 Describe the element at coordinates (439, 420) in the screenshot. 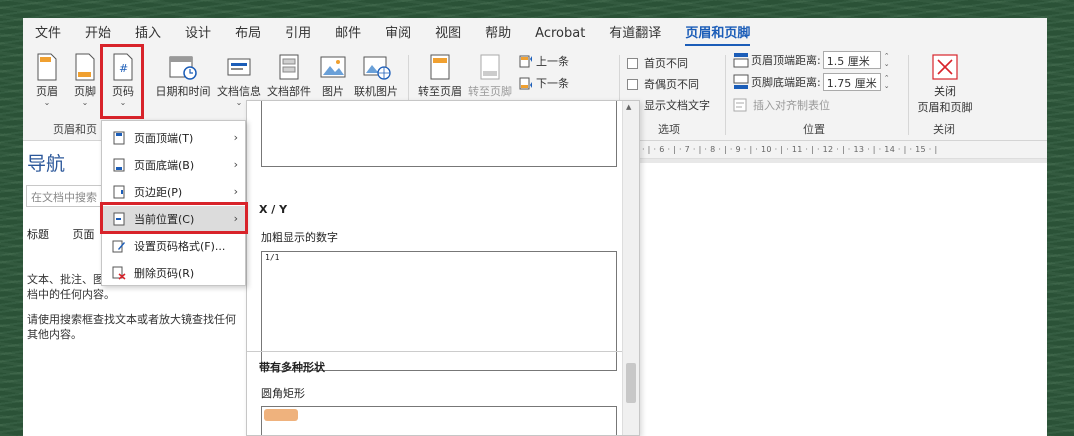

I see `gallery-preview-rounded-rect` at that location.